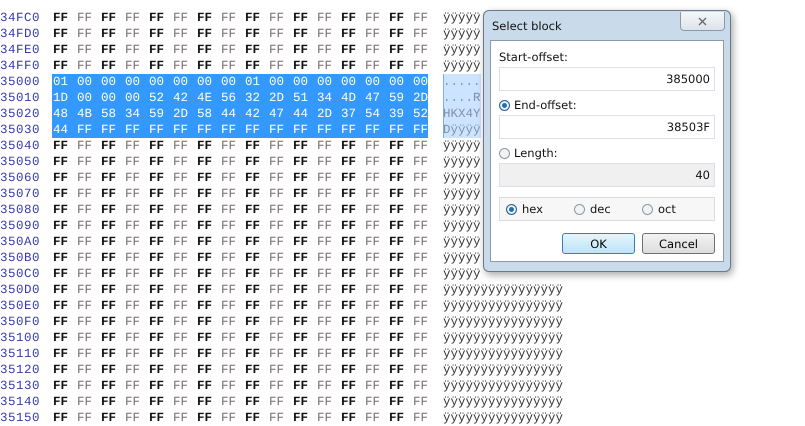  I want to click on input-field: 38503F, so click(607, 127).